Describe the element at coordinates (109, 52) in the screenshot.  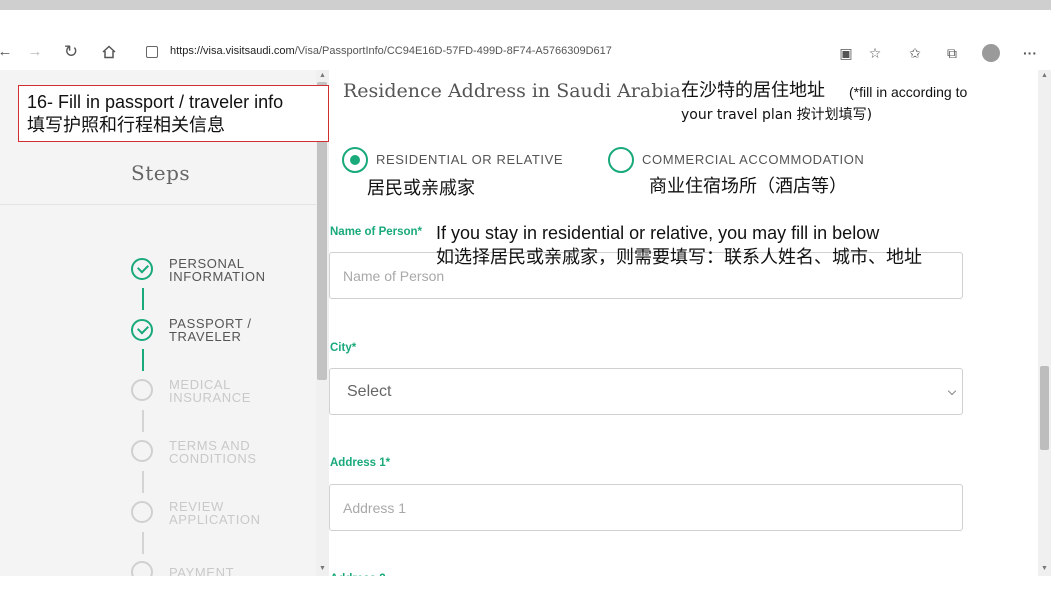
I see `home-icon` at that location.